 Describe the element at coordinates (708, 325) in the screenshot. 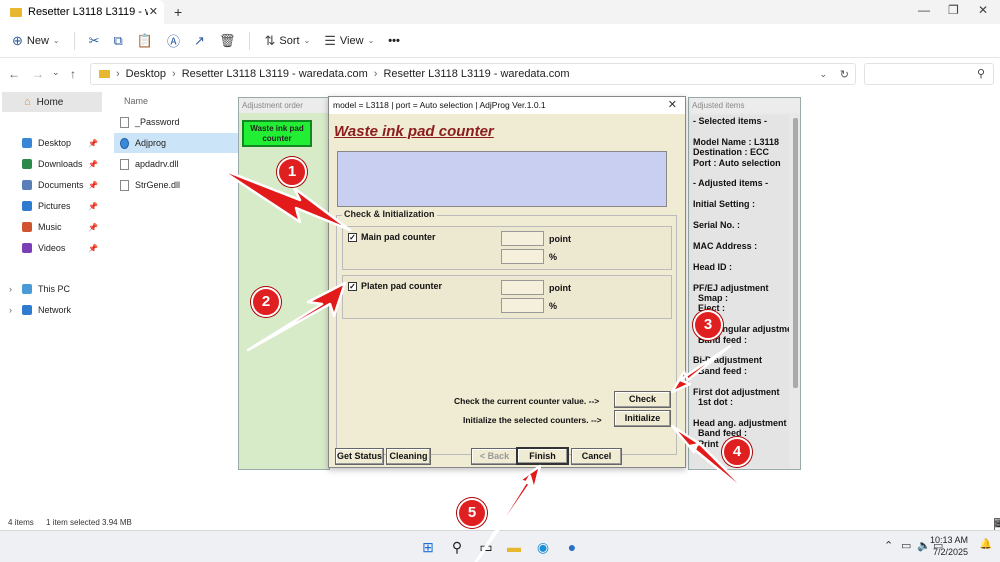

I see `step-badge-3: 3` at that location.